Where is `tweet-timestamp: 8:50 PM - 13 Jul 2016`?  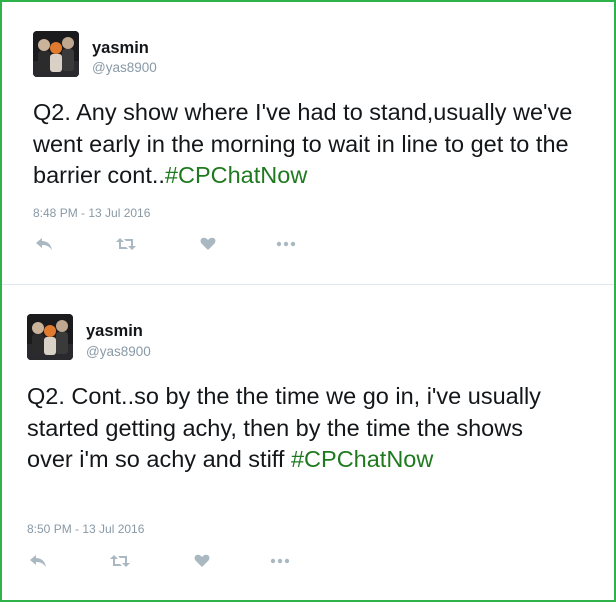 tweet-timestamp: 8:50 PM - 13 Jul 2016 is located at coordinates (85, 529).